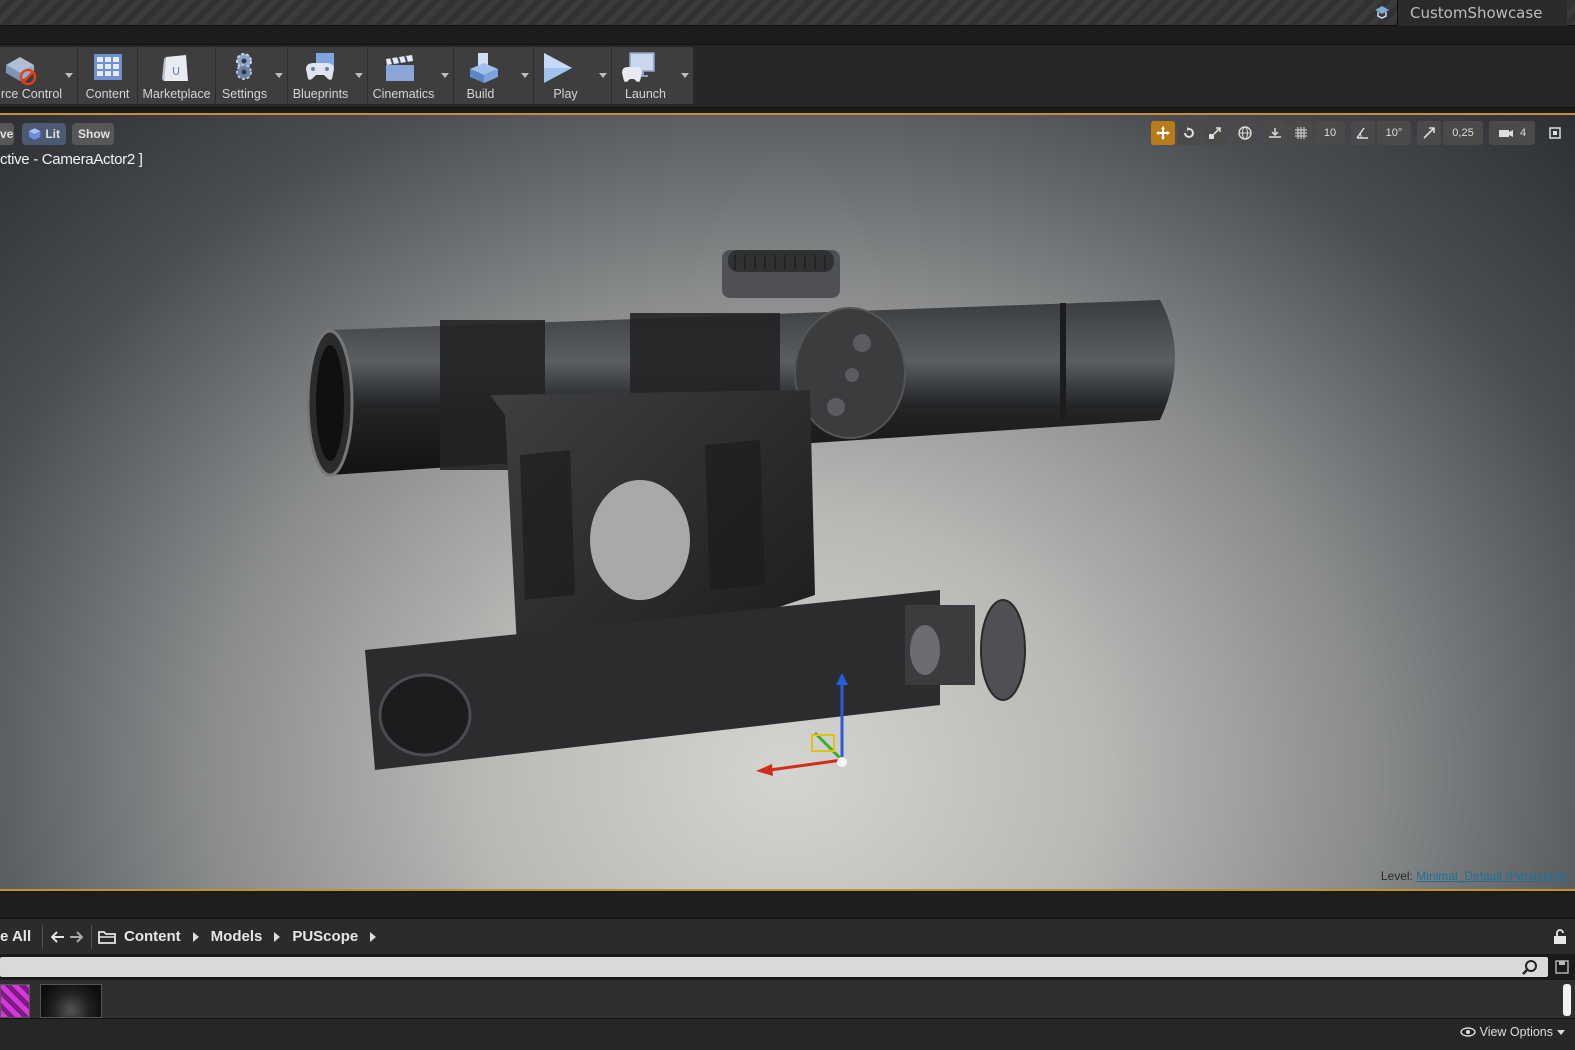 The width and height of the screenshot is (1575, 1050). Describe the element at coordinates (39, 75) in the screenshot. I see `source-control-button: rce Control` at that location.